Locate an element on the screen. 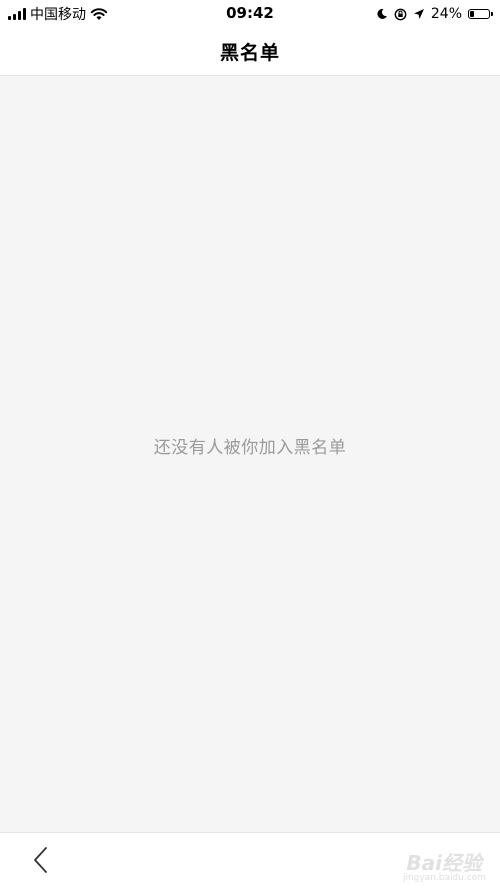  nav-bar: 黑名单 is located at coordinates (250, 52).